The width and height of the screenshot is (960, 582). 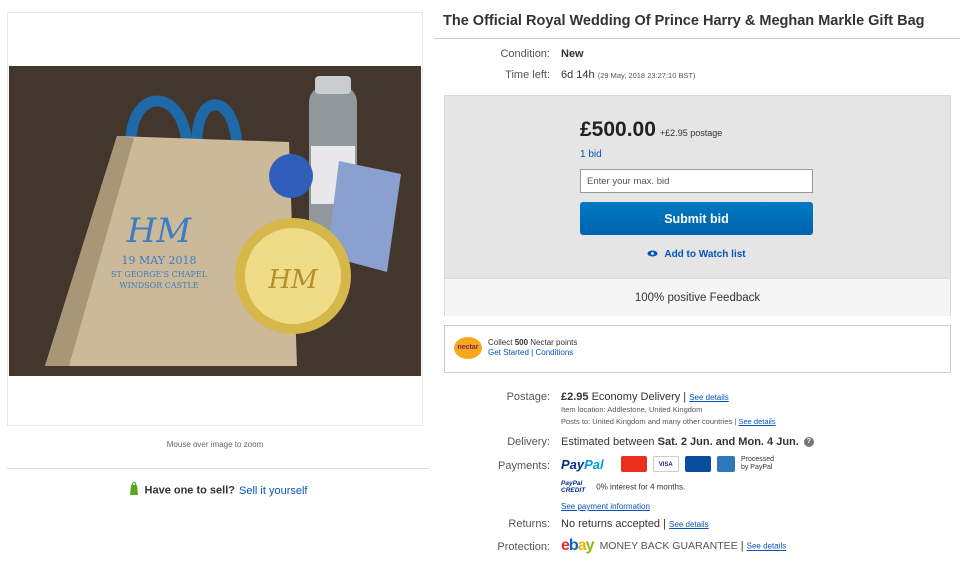 I want to click on bag-line1: ST GEORGE'S CHAPEL, so click(x=159, y=274).